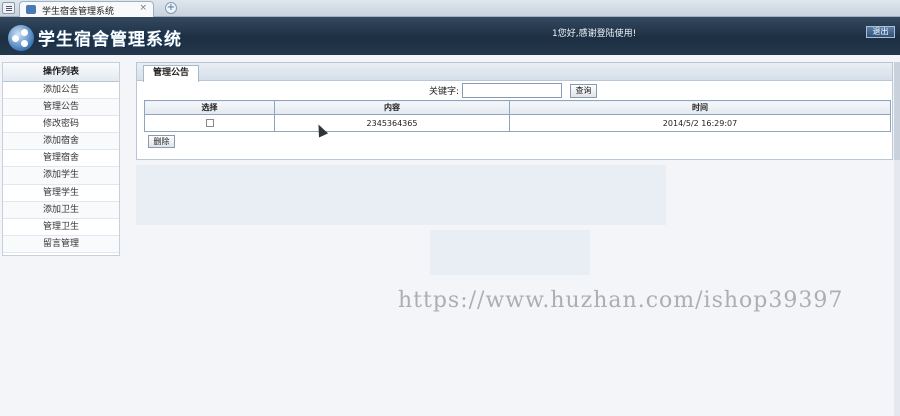  I want to click on browser-tab: 学生宿舍管理系统 ×, so click(86, 9).